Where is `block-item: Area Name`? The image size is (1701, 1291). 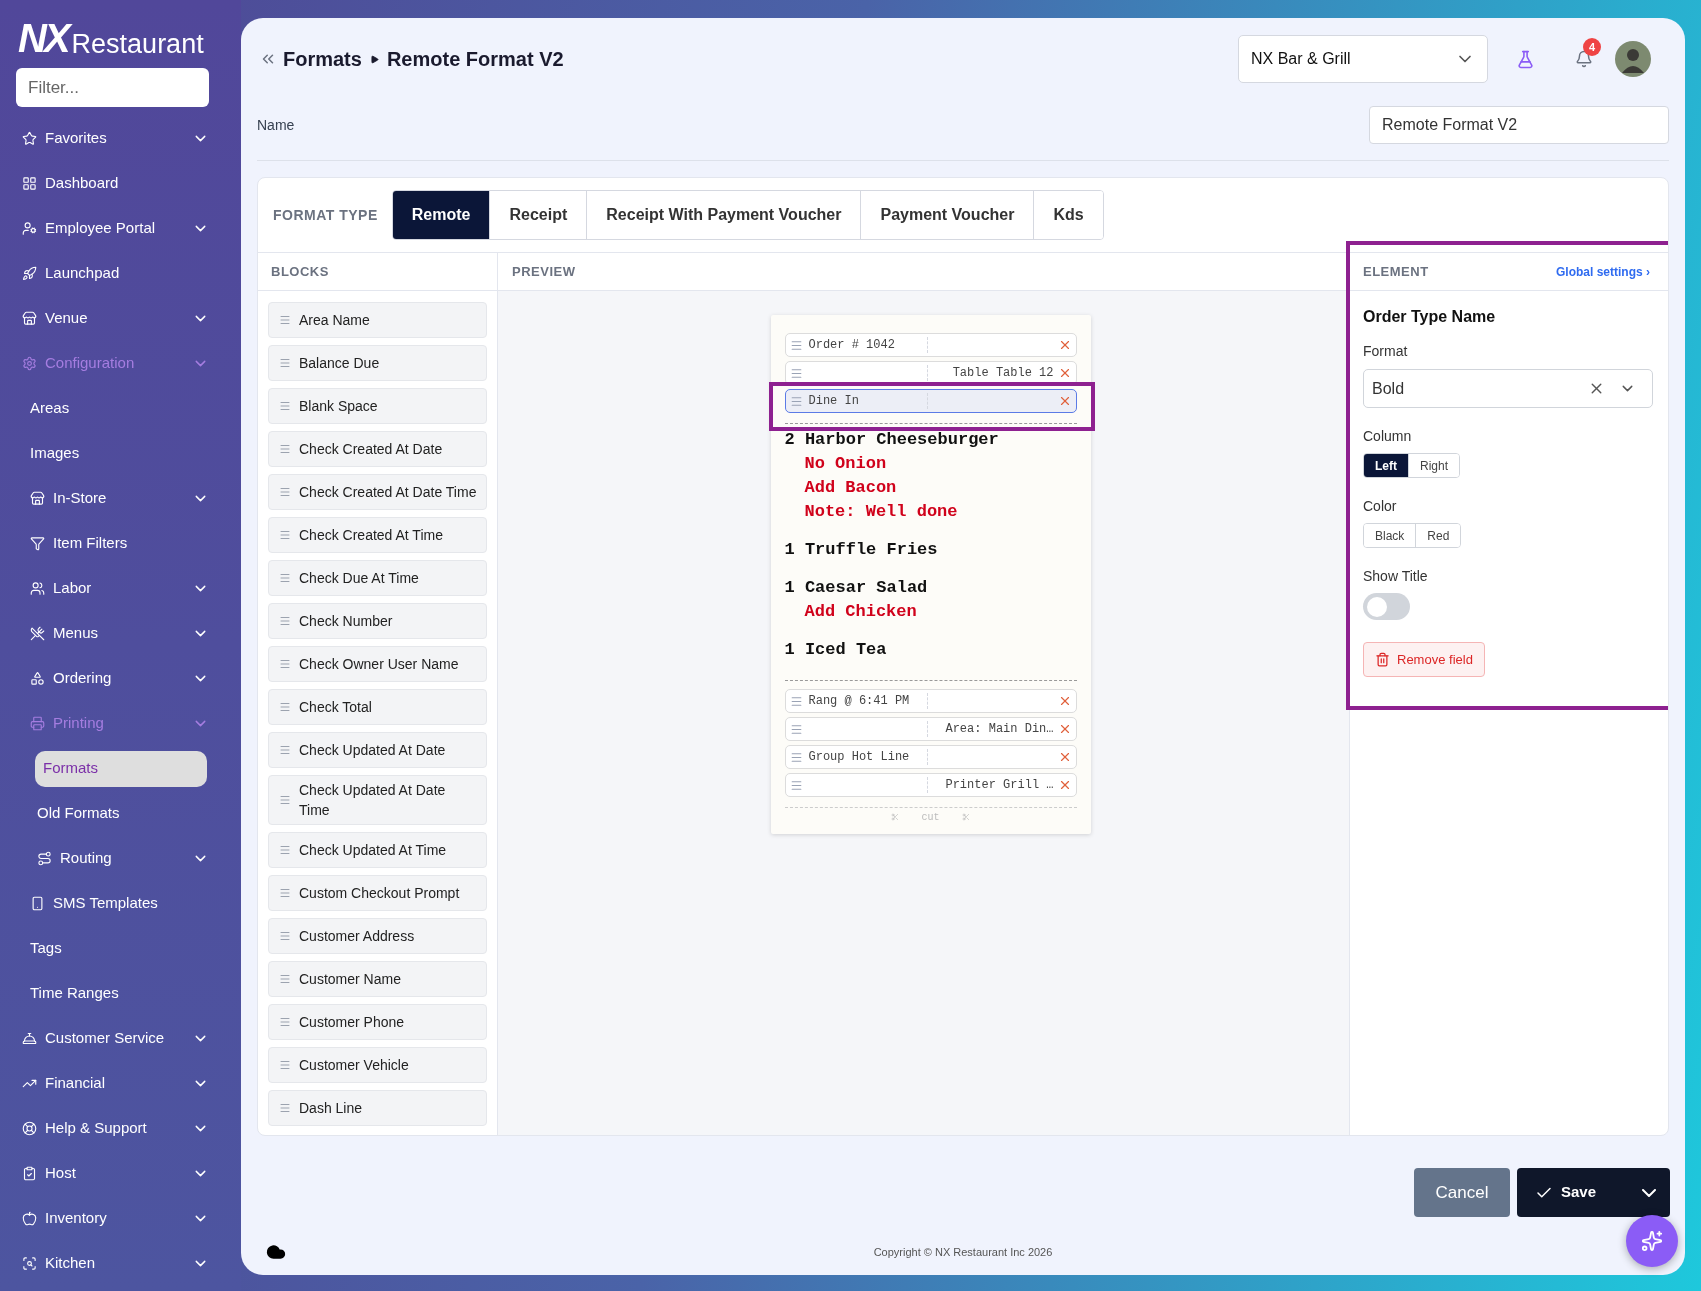 block-item: Area Name is located at coordinates (377, 320).